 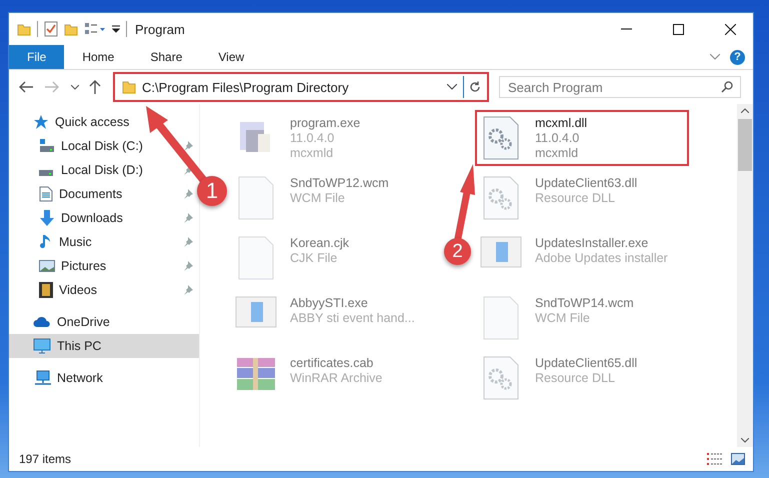 I want to click on file-item: UpdatesInstaller.exe Adobe Updates installer, so click(x=582, y=258).